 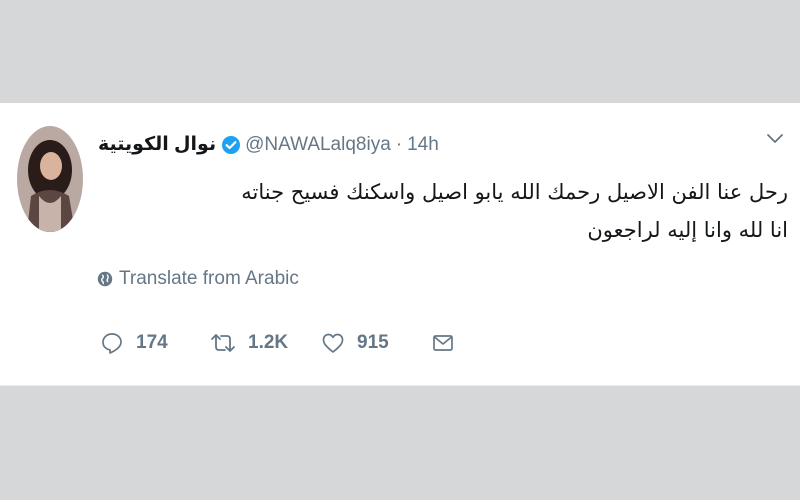 What do you see at coordinates (687, 230) in the screenshot?
I see `tweet-text-line: انا لله وانا إليه لراجعون` at bounding box center [687, 230].